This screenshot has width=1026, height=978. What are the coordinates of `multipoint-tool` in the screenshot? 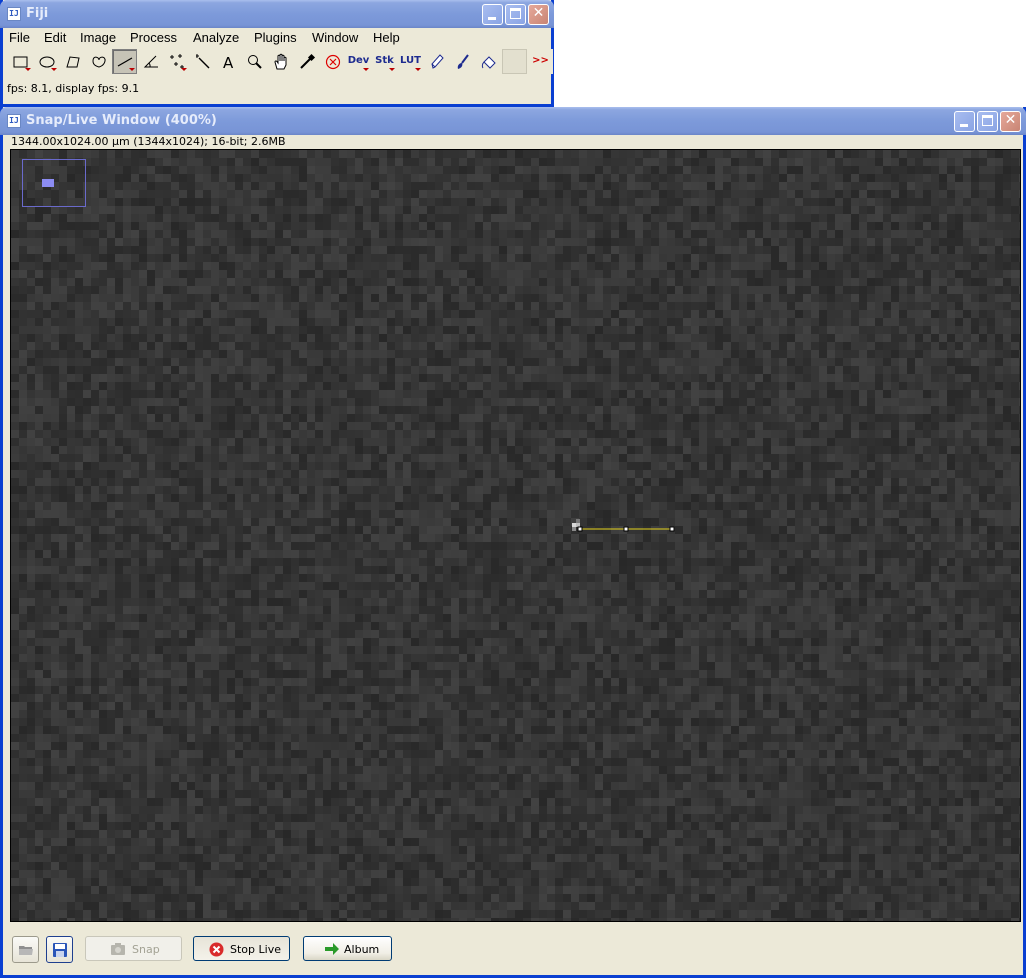 It's located at (176, 61).